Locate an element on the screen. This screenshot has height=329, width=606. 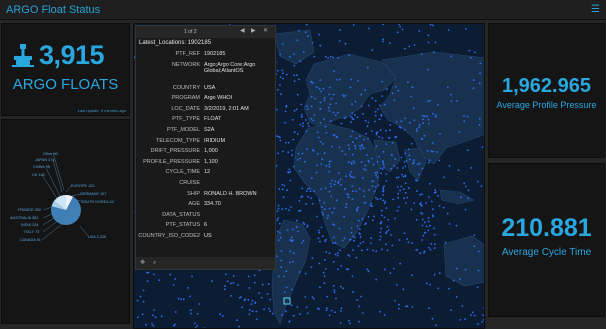
popup-prev-icon: ◀ is located at coordinates (242, 30).